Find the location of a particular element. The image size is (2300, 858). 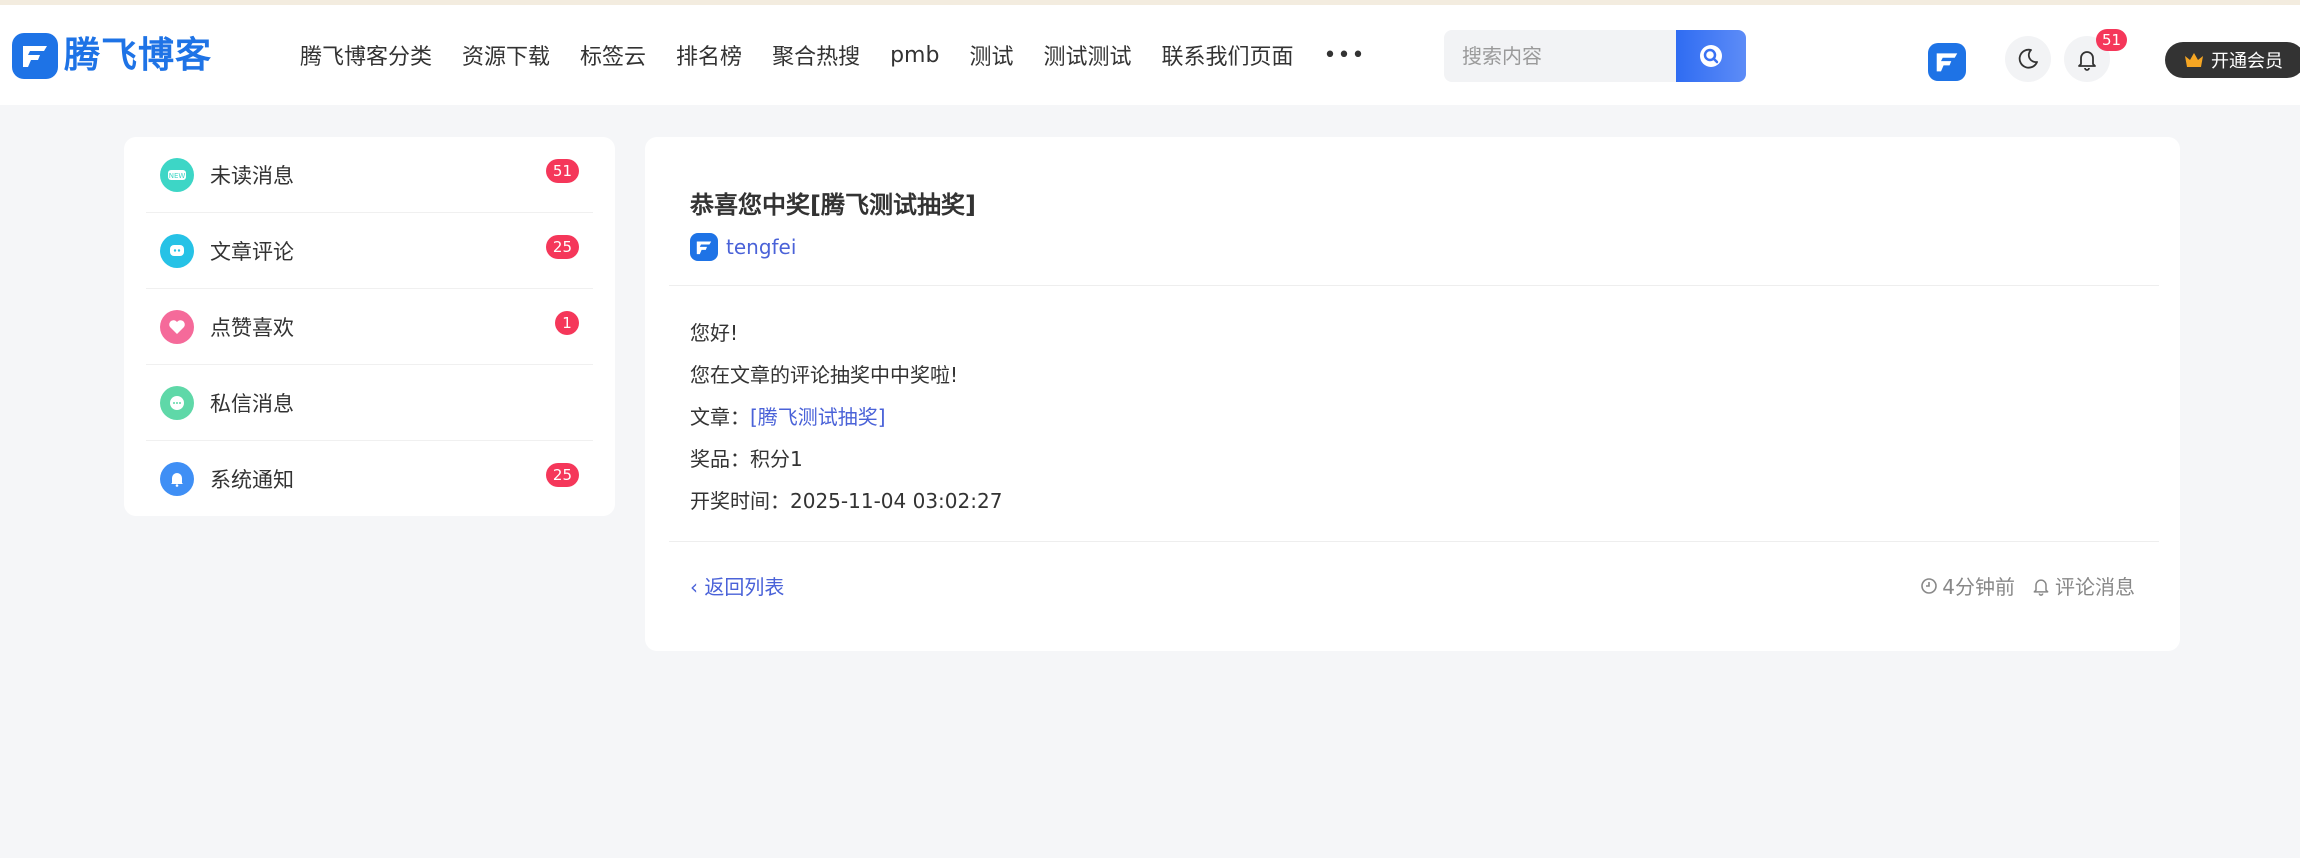

moon-icon is located at coordinates (2028, 58).